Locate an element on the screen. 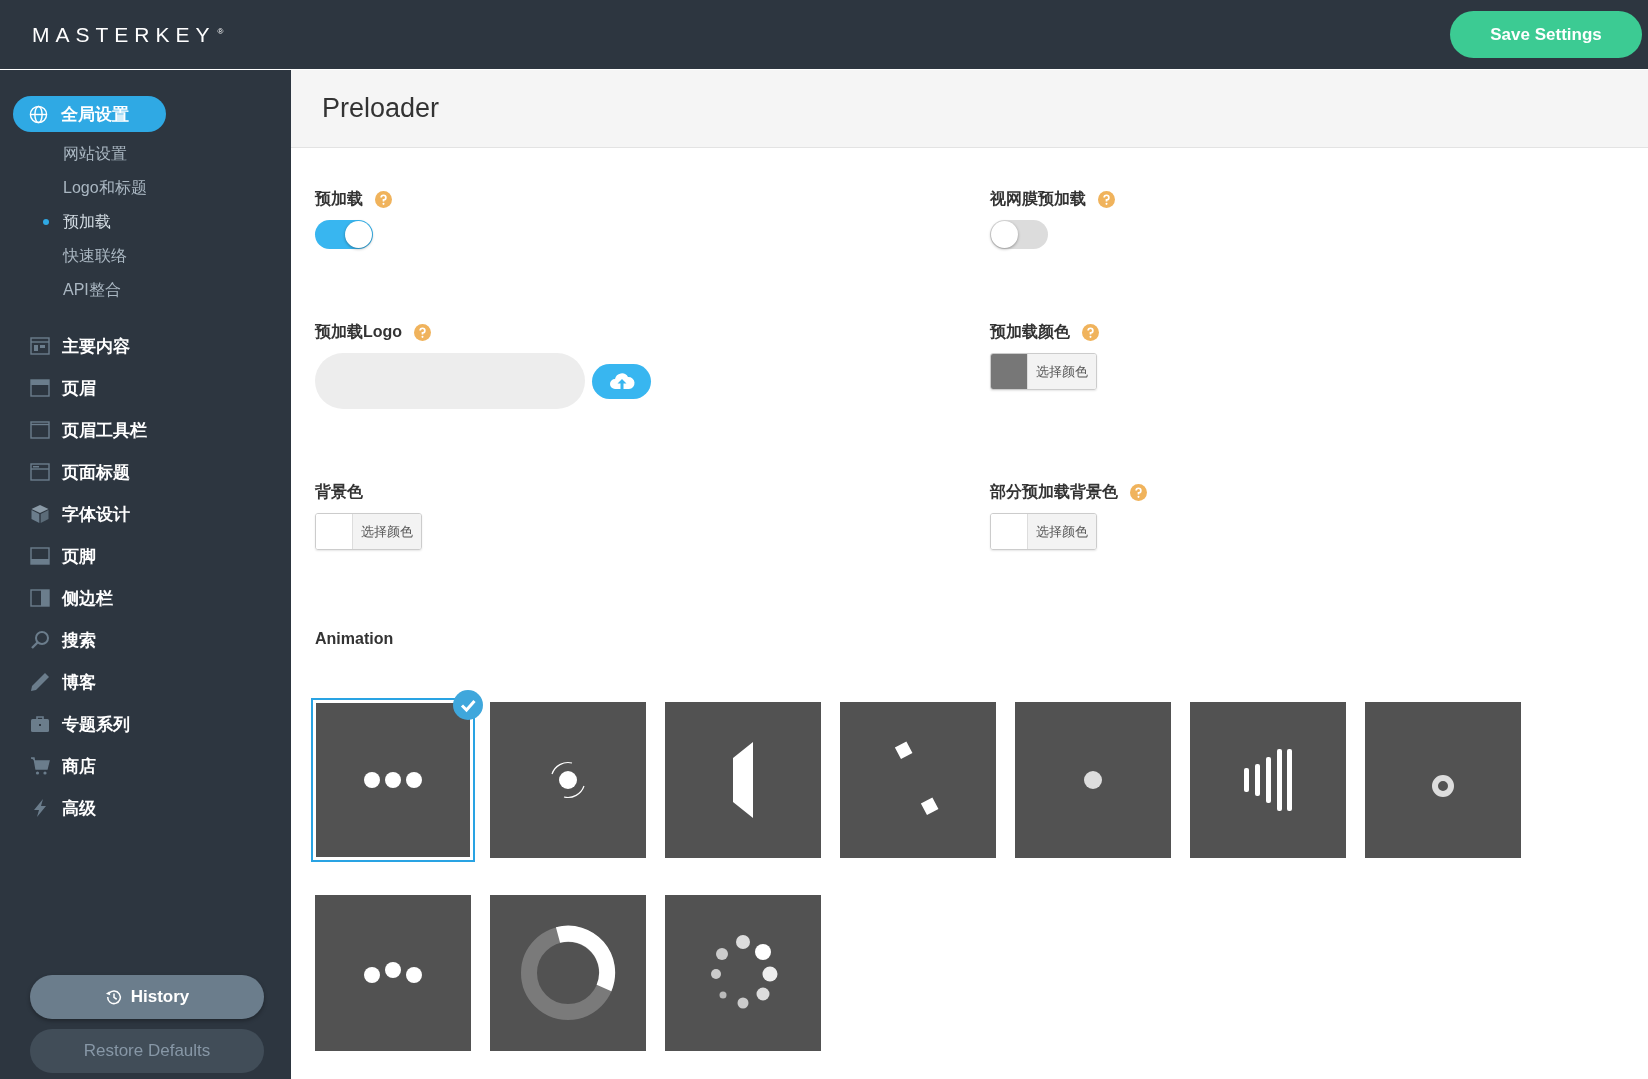 This screenshot has height=1079, width=1648. layout-icon is located at coordinates (40, 346).